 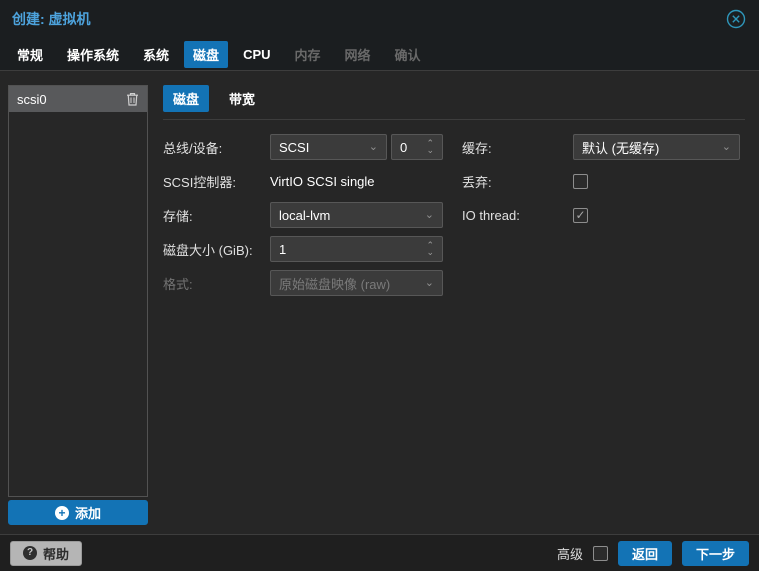 What do you see at coordinates (569, 554) in the screenshot?
I see `advanced-label: 高级` at bounding box center [569, 554].